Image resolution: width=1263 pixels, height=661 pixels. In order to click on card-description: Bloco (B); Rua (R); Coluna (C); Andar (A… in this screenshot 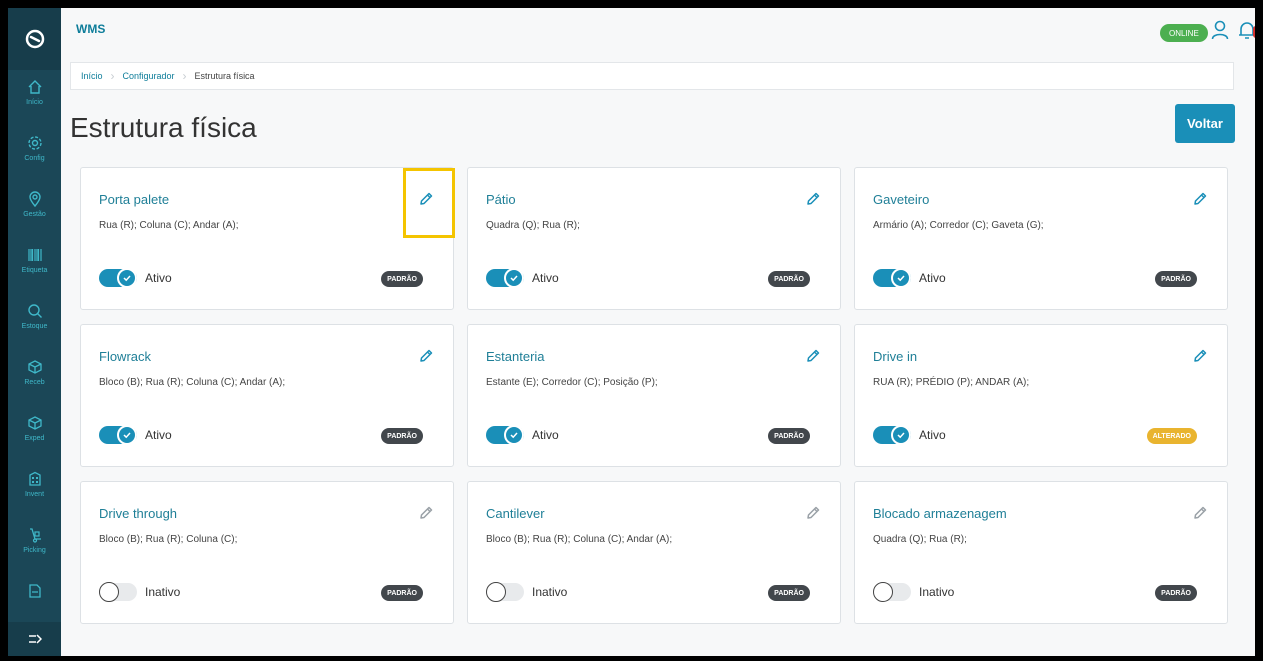, I will do `click(192, 382)`.